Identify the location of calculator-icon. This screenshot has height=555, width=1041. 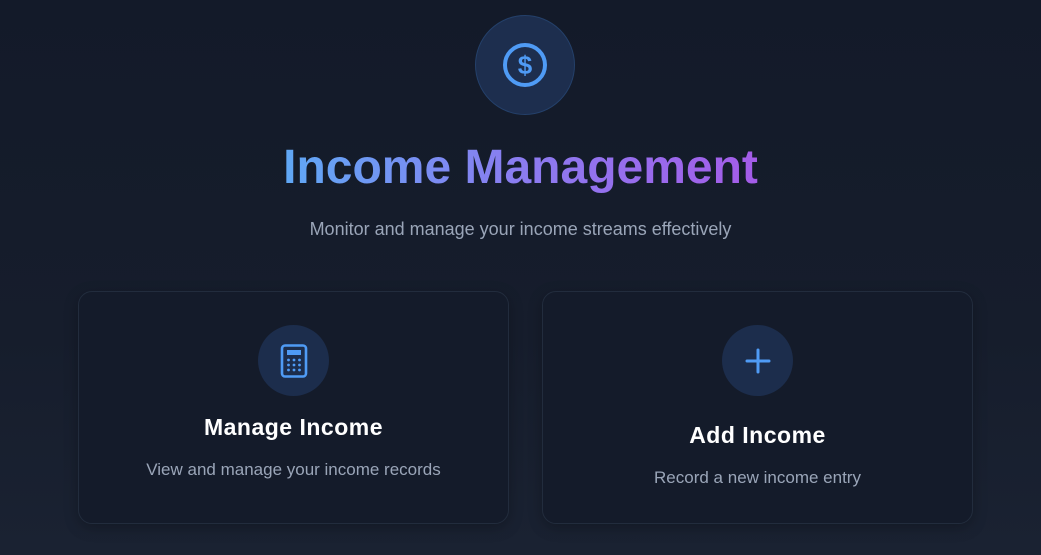
(293, 360).